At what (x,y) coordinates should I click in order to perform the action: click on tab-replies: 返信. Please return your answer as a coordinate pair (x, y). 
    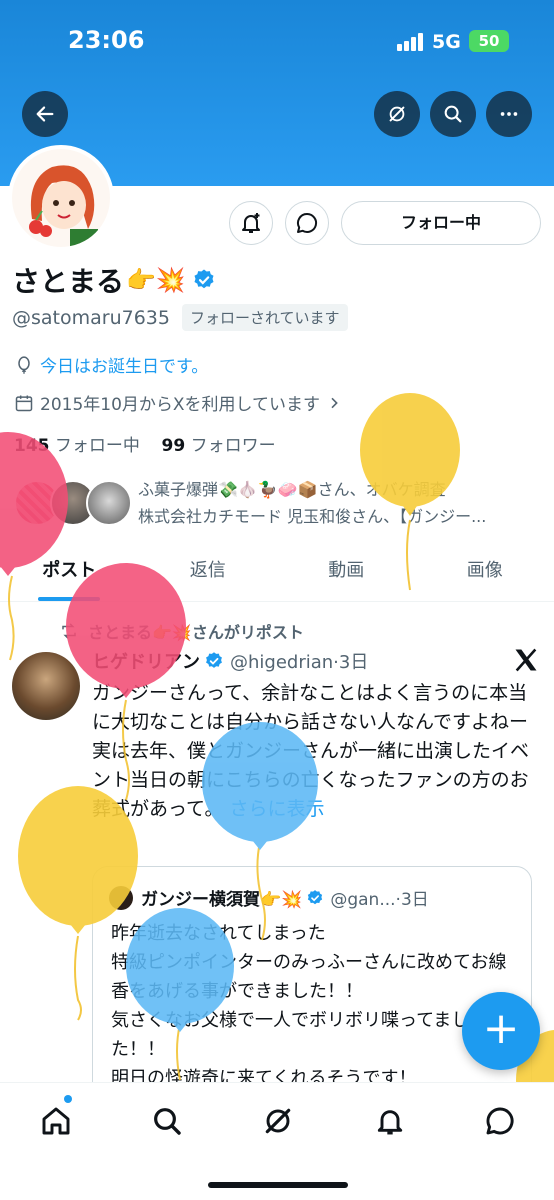
    Looking at the image, I should click on (208, 574).